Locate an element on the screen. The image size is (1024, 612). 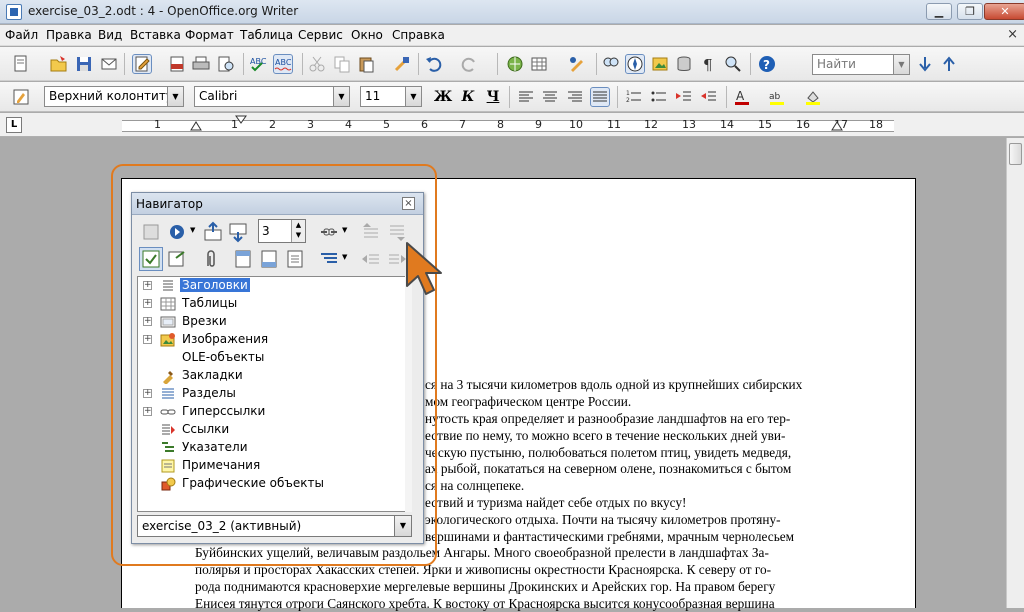
minimize-button: ▁ is located at coordinates (939, 11).